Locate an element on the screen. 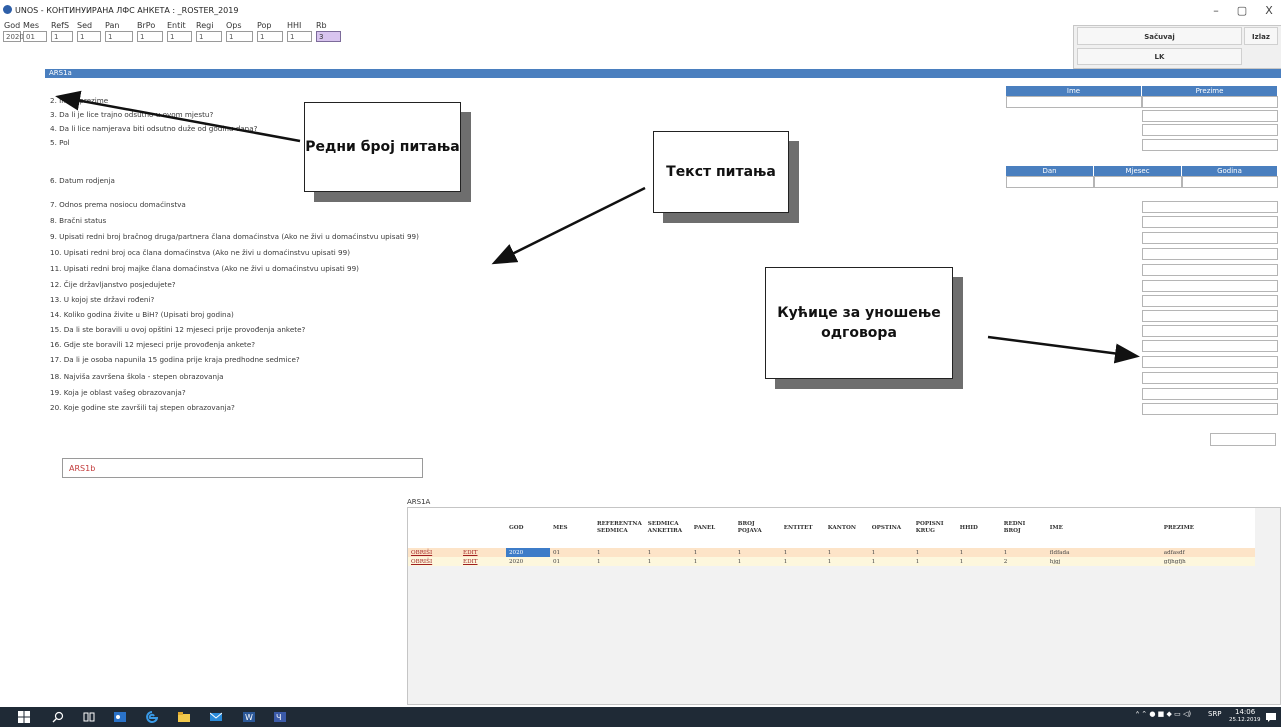  lfs-app-icon: Ч is located at coordinates (280, 717).